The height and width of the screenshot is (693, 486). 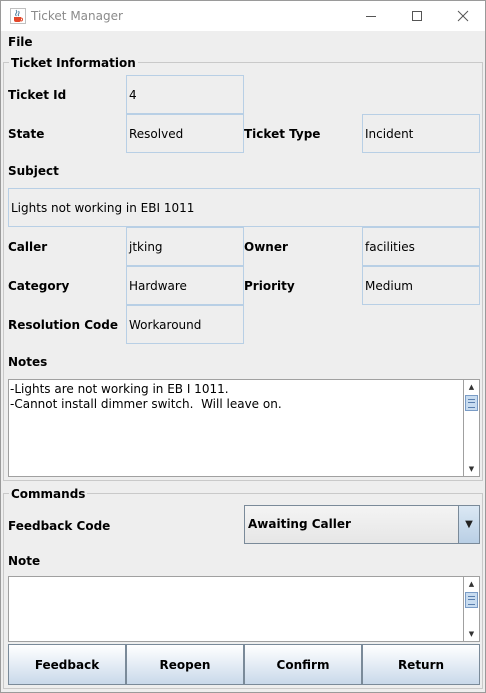 I want to click on ticket-type-label: Ticket Type, so click(x=282, y=134).